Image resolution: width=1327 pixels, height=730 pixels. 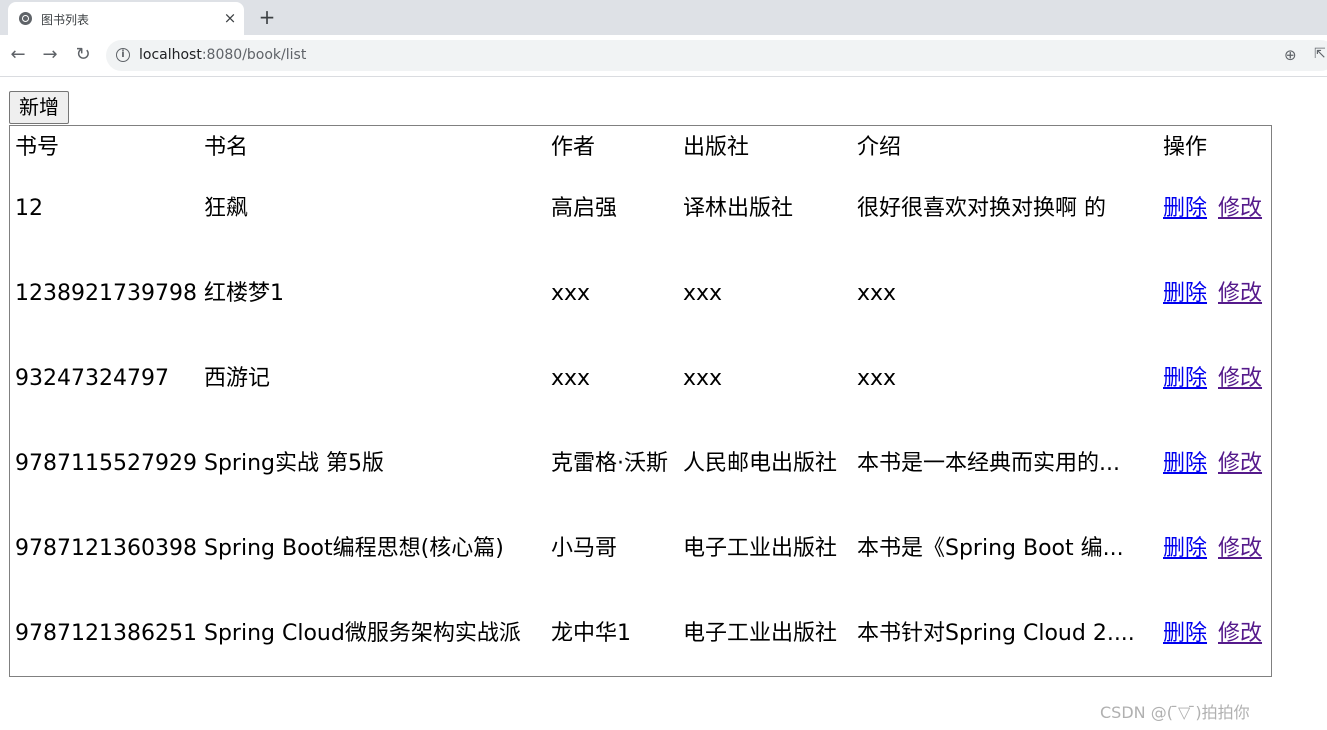 What do you see at coordinates (25, 18) in the screenshot?
I see `globe-icon` at bounding box center [25, 18].